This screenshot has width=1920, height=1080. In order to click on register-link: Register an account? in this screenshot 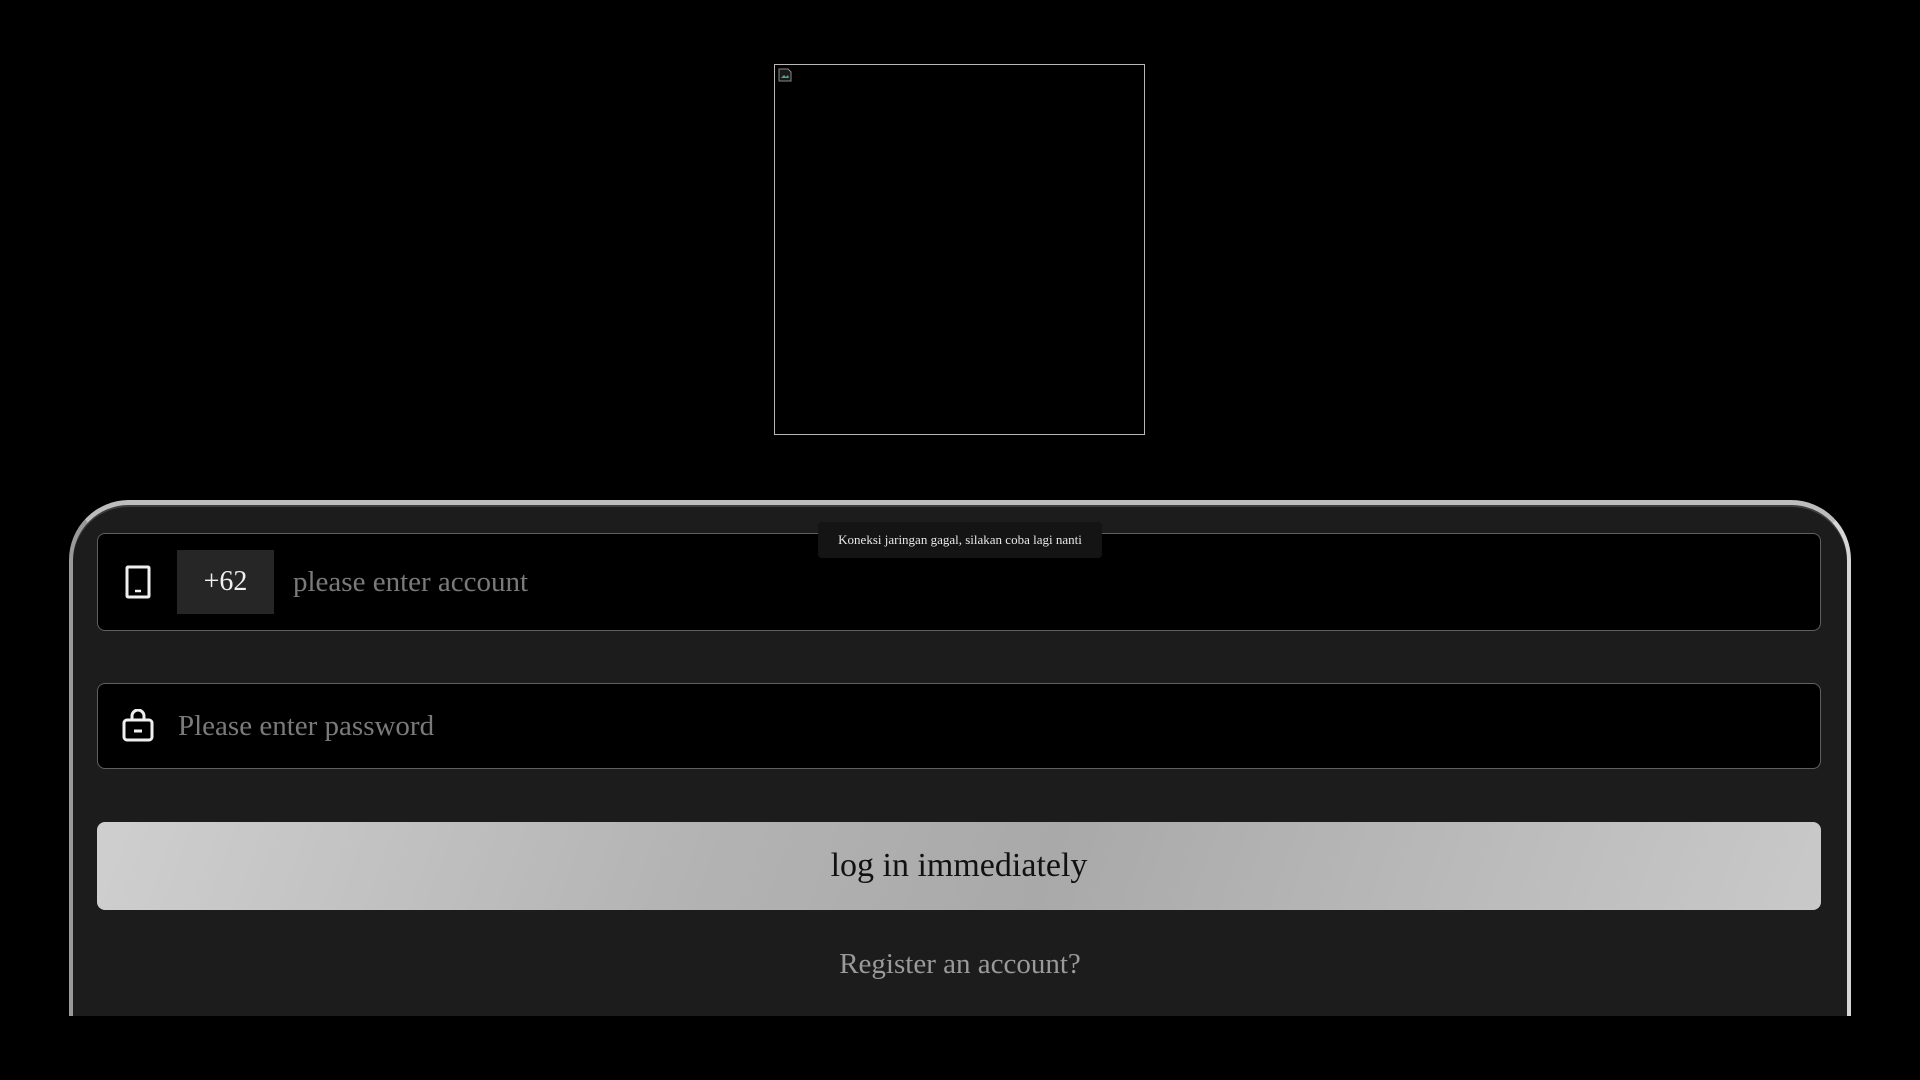, I will do `click(960, 964)`.